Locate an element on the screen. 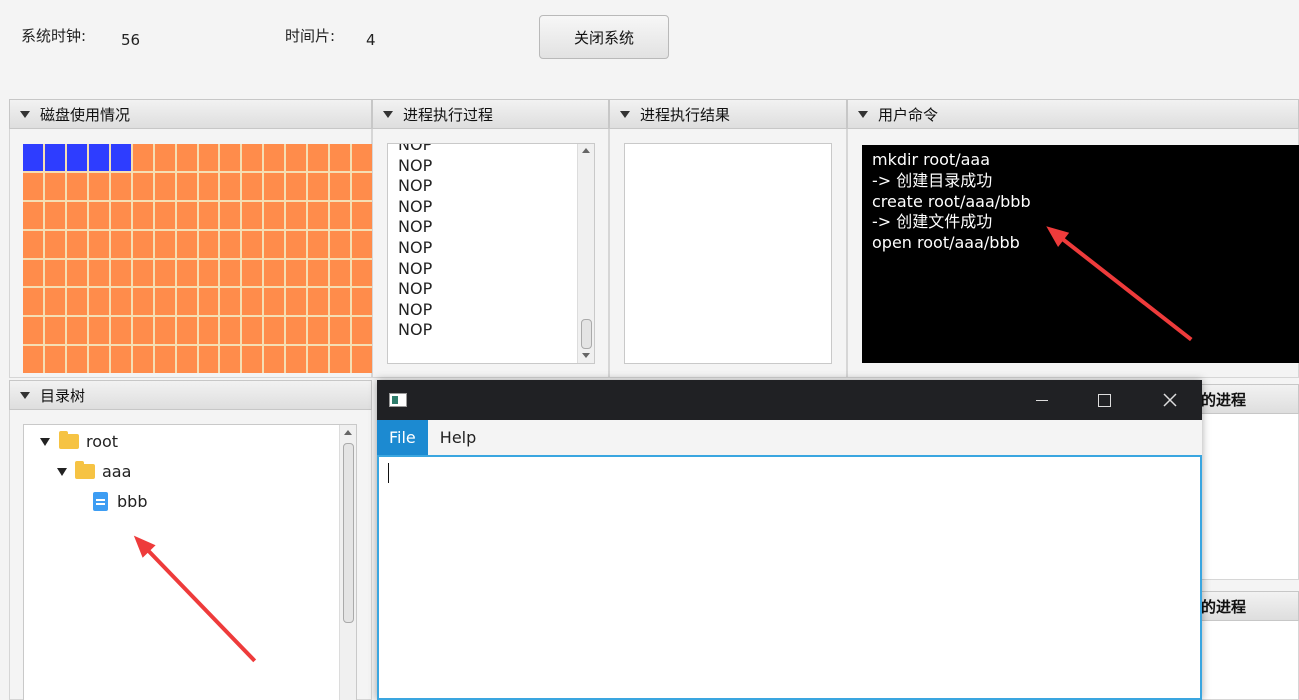 Image resolution: width=1299 pixels, height=700 pixels. terminal-line: mkdir root/aaa is located at coordinates (931, 159).